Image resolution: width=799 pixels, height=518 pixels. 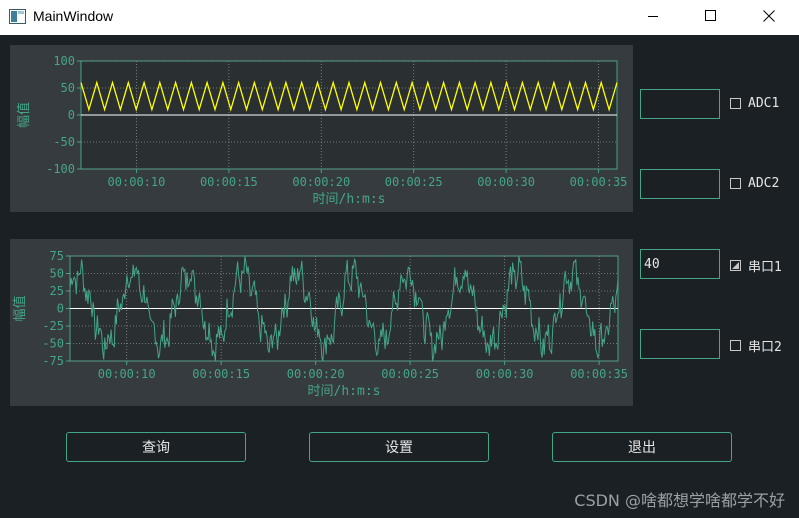 I want to click on maximize-button, so click(x=711, y=16).